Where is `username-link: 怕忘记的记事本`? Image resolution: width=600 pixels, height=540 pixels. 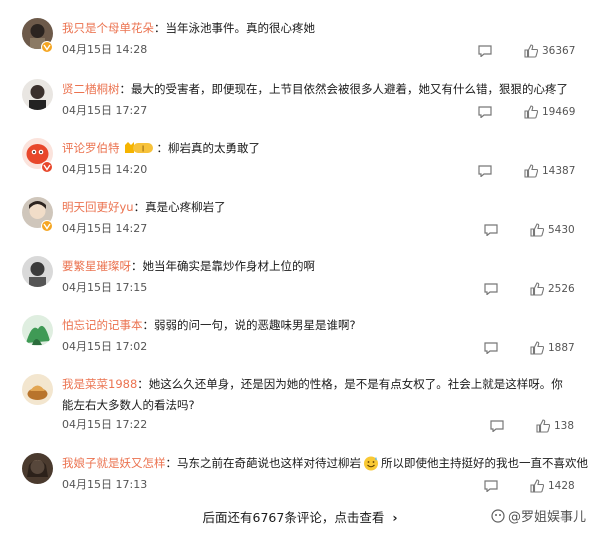 username-link: 怕忘记的记事本 is located at coordinates (102, 325).